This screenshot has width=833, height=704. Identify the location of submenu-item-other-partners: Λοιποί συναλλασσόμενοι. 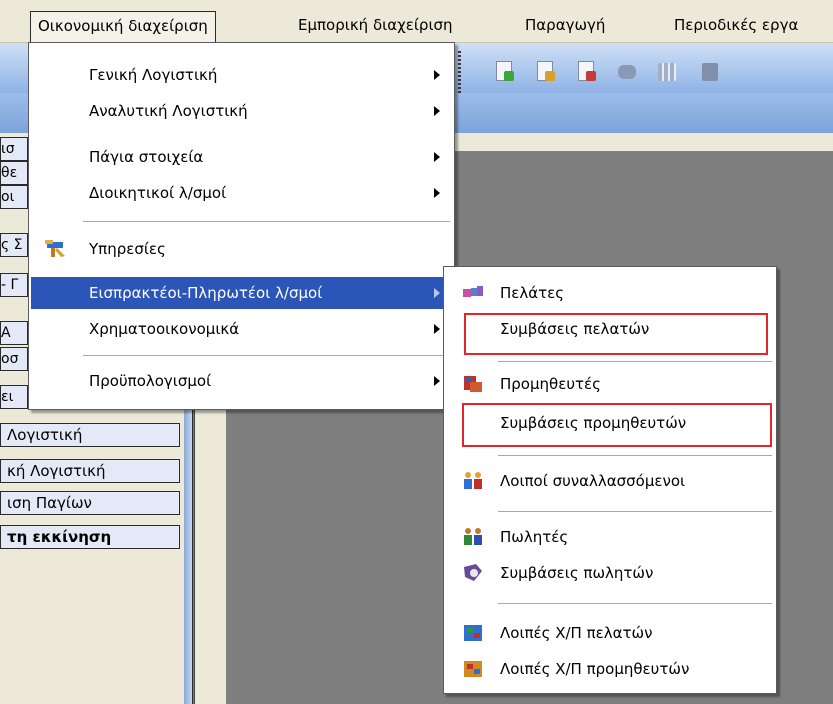
(610, 481).